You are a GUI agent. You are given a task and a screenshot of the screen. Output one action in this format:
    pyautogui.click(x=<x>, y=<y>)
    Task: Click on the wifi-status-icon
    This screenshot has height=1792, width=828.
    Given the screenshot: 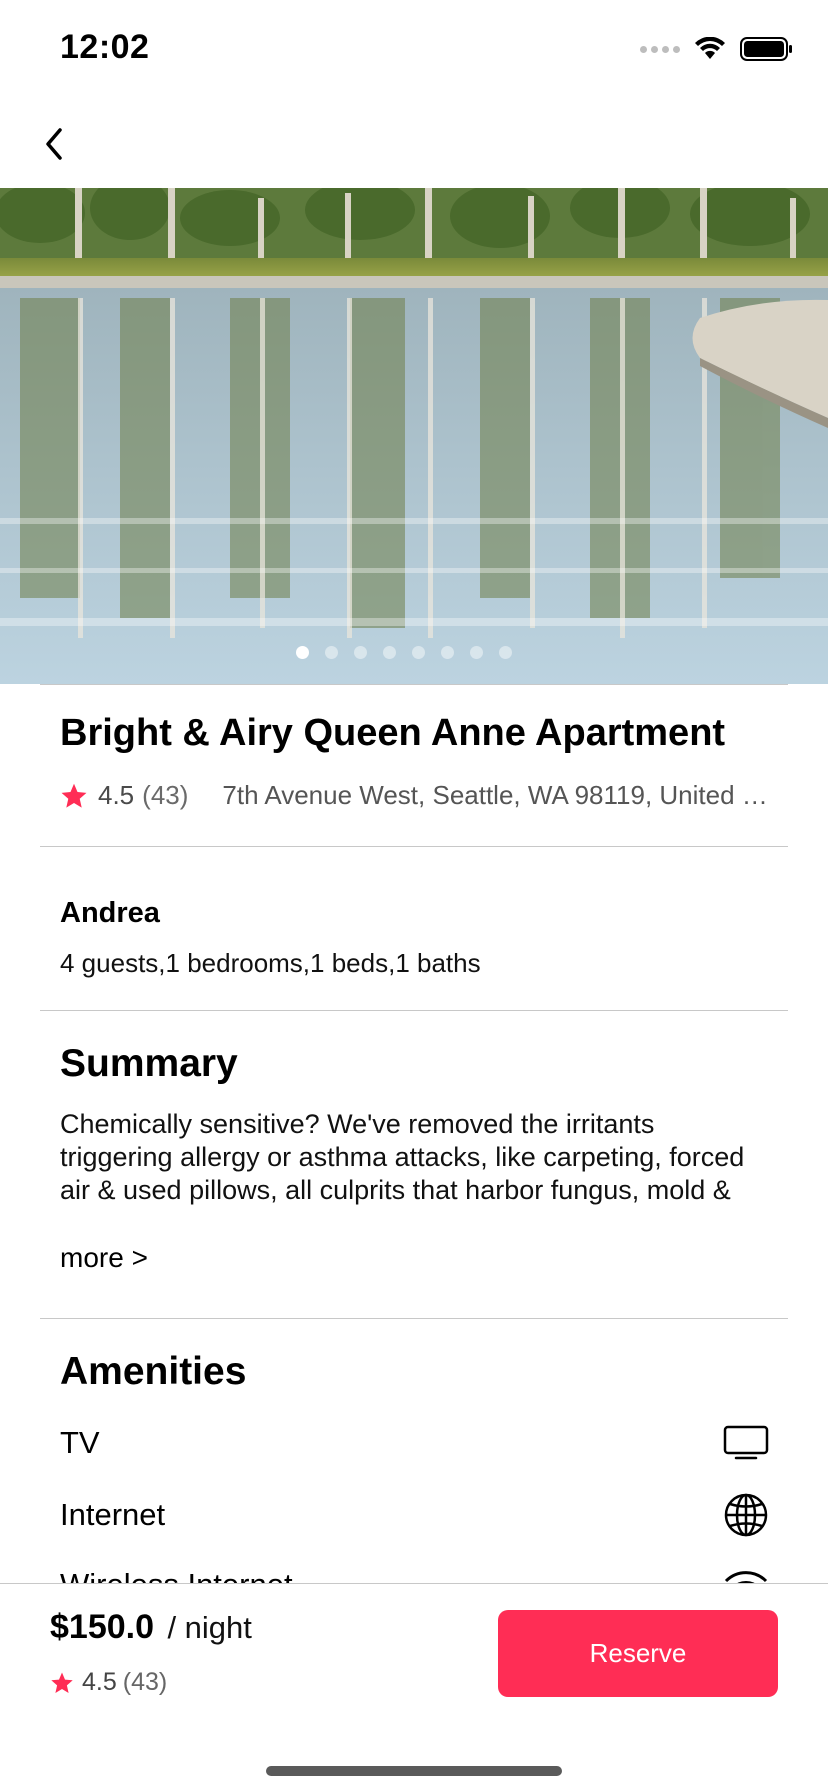 What is the action you would take?
    pyautogui.click(x=710, y=48)
    